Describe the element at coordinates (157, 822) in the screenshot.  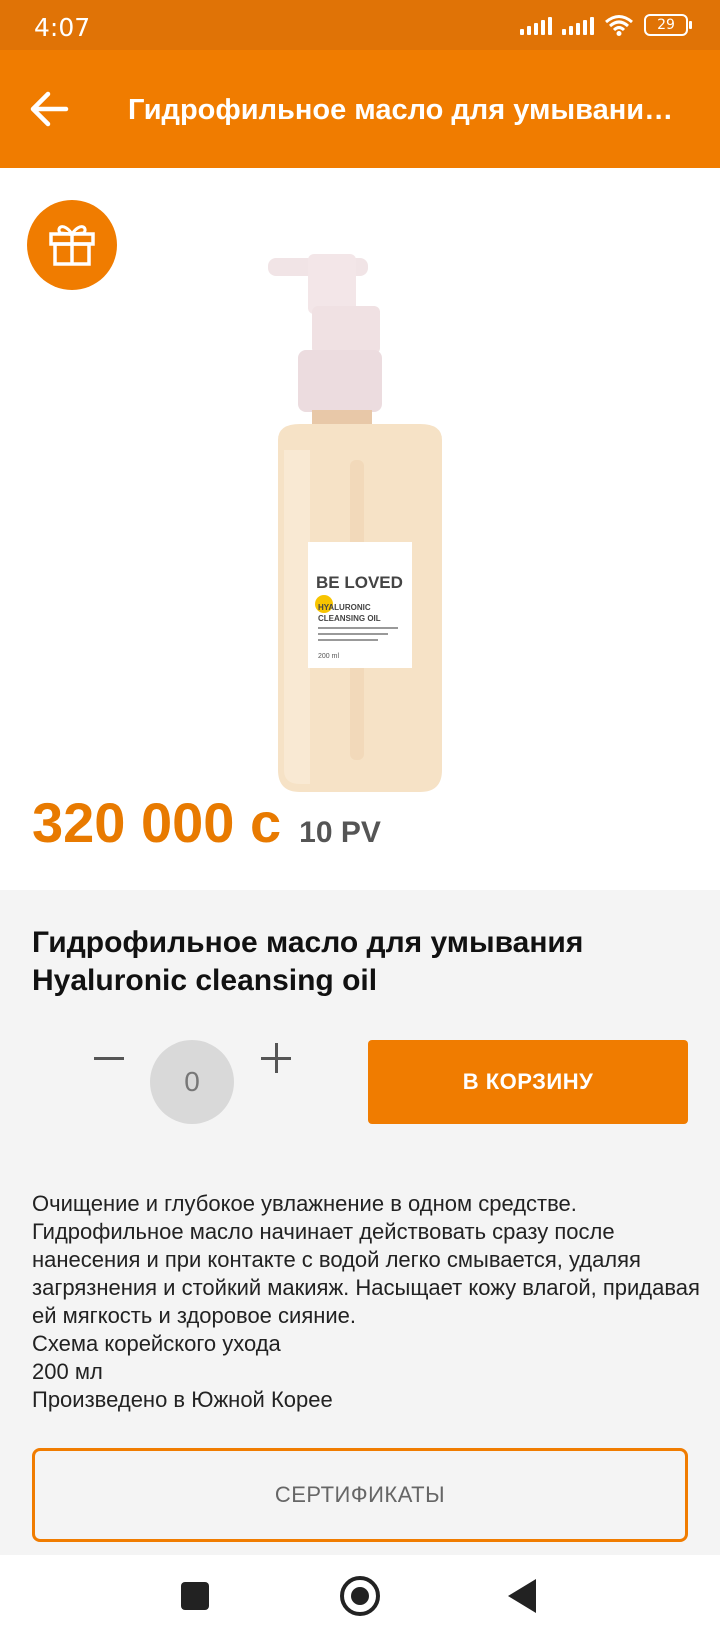
I see `price: 320 000 с` at that location.